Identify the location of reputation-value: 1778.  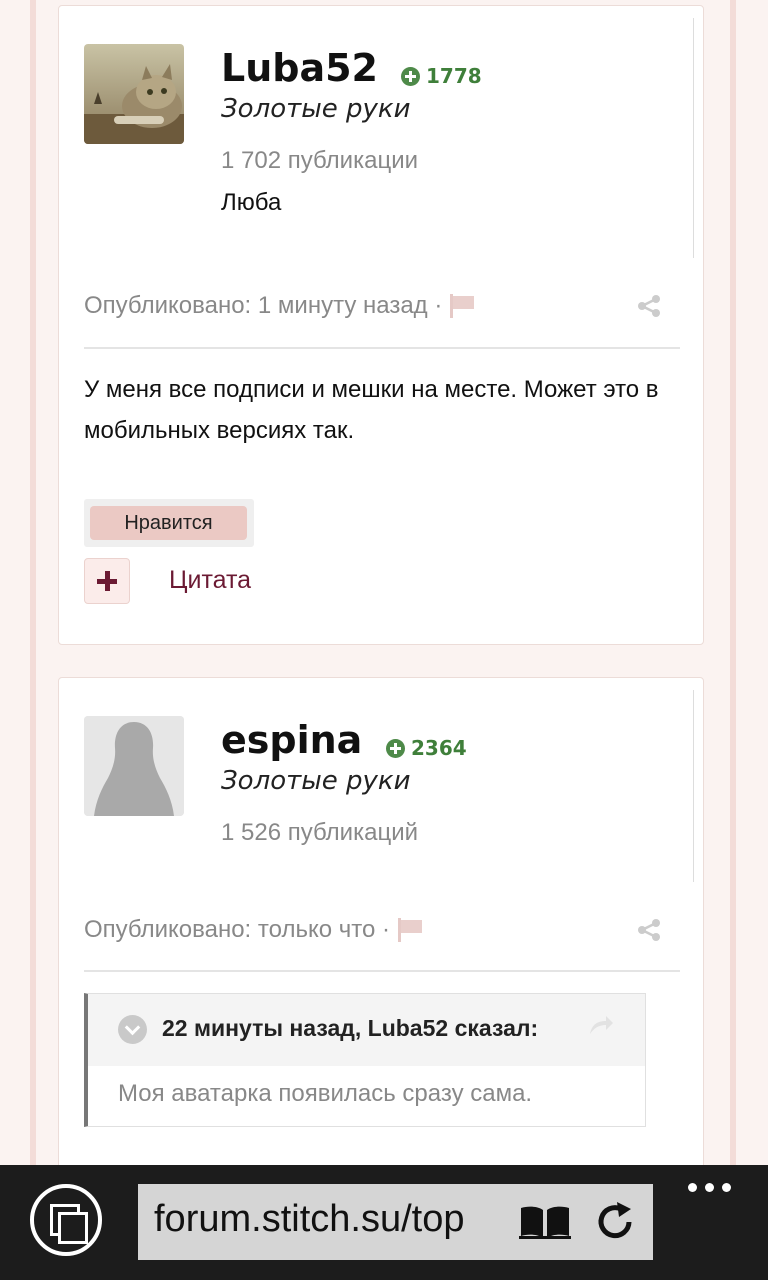
(454, 76).